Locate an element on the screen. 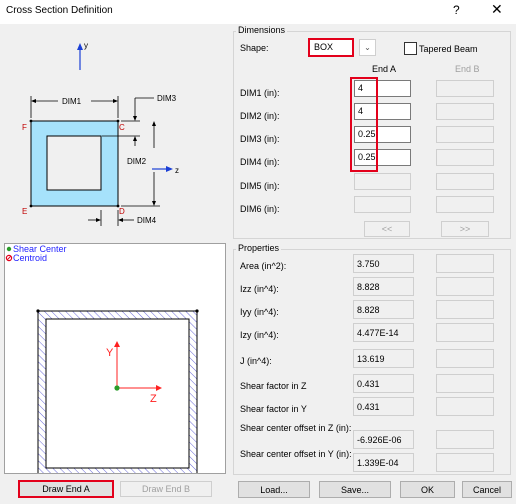 This screenshot has height=504, width=516. dim3-row-label: DIM3 (in): is located at coordinates (260, 139).